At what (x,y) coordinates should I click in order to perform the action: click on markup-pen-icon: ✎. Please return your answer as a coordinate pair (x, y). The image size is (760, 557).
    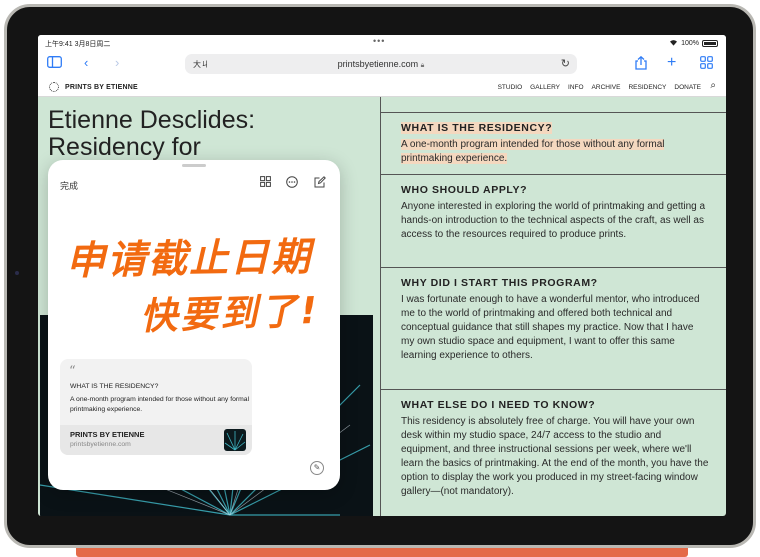
    Looking at the image, I should click on (317, 468).